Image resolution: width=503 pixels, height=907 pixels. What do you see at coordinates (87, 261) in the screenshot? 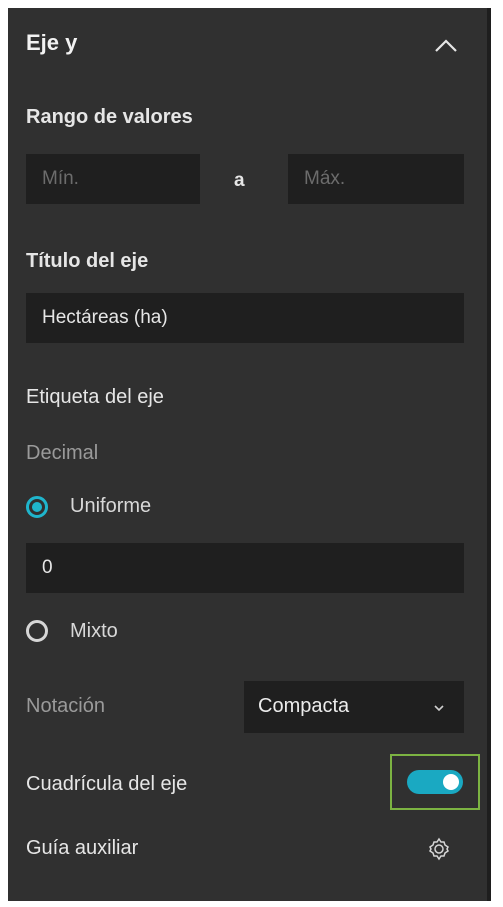
I see `axis-title-label: Título del eje` at bounding box center [87, 261].